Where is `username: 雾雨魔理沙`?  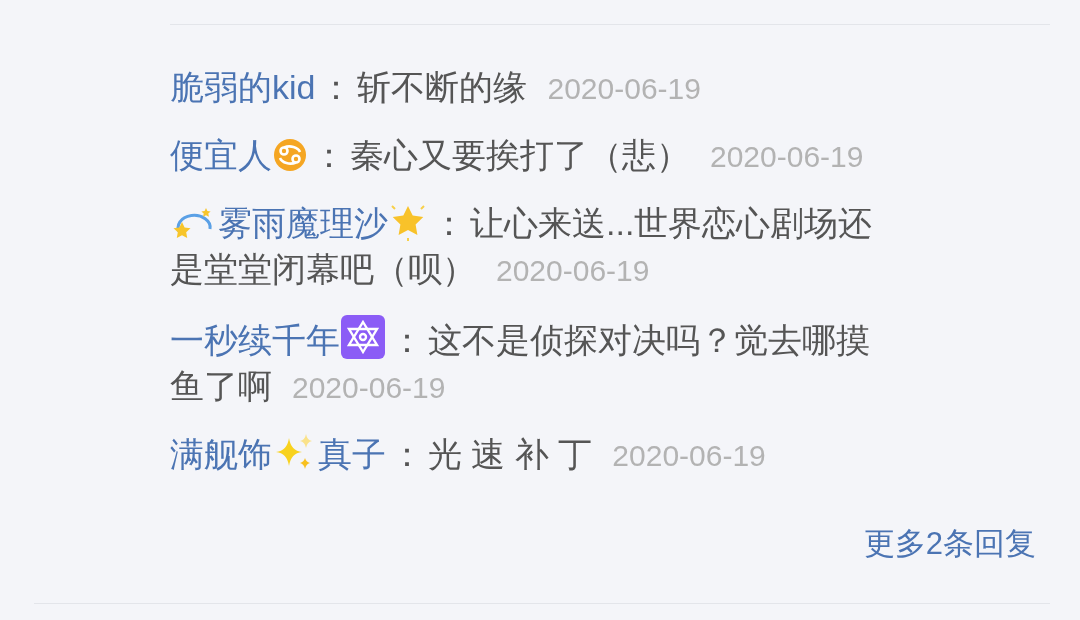
username: 雾雨魔理沙 is located at coordinates (303, 223).